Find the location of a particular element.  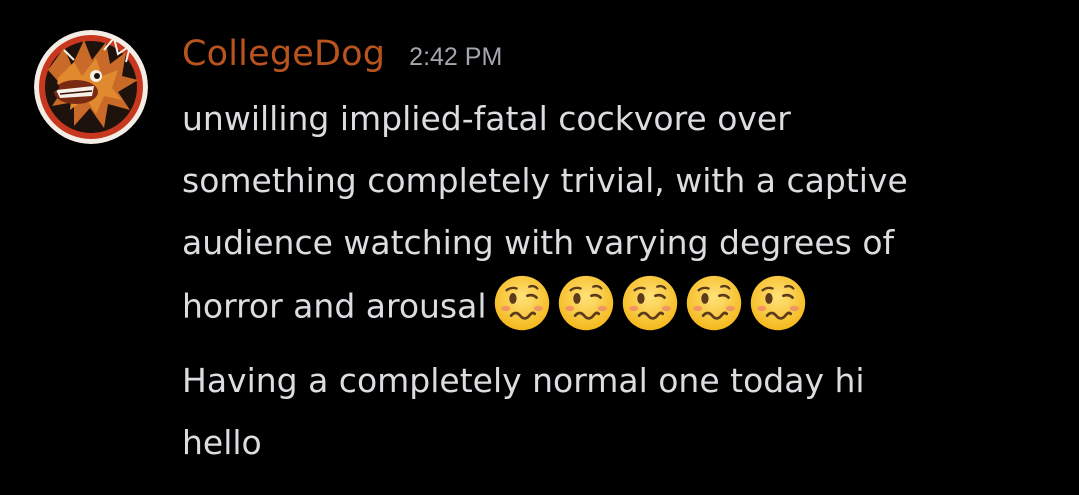

username: CollegeDog is located at coordinates (283, 54).